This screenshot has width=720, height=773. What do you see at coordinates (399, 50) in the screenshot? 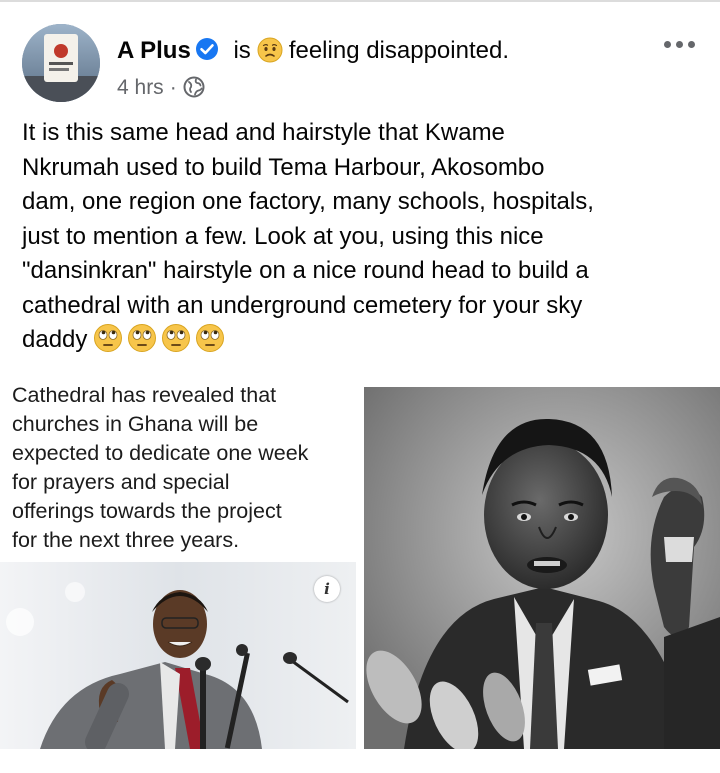
I see `feeling-text: feeling disappointed.` at bounding box center [399, 50].